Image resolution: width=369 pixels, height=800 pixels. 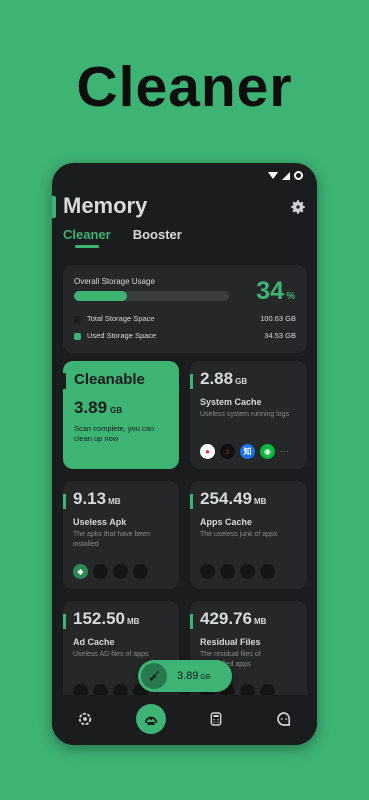 I want to click on clean-size: 3.89 GB, so click(x=194, y=676).